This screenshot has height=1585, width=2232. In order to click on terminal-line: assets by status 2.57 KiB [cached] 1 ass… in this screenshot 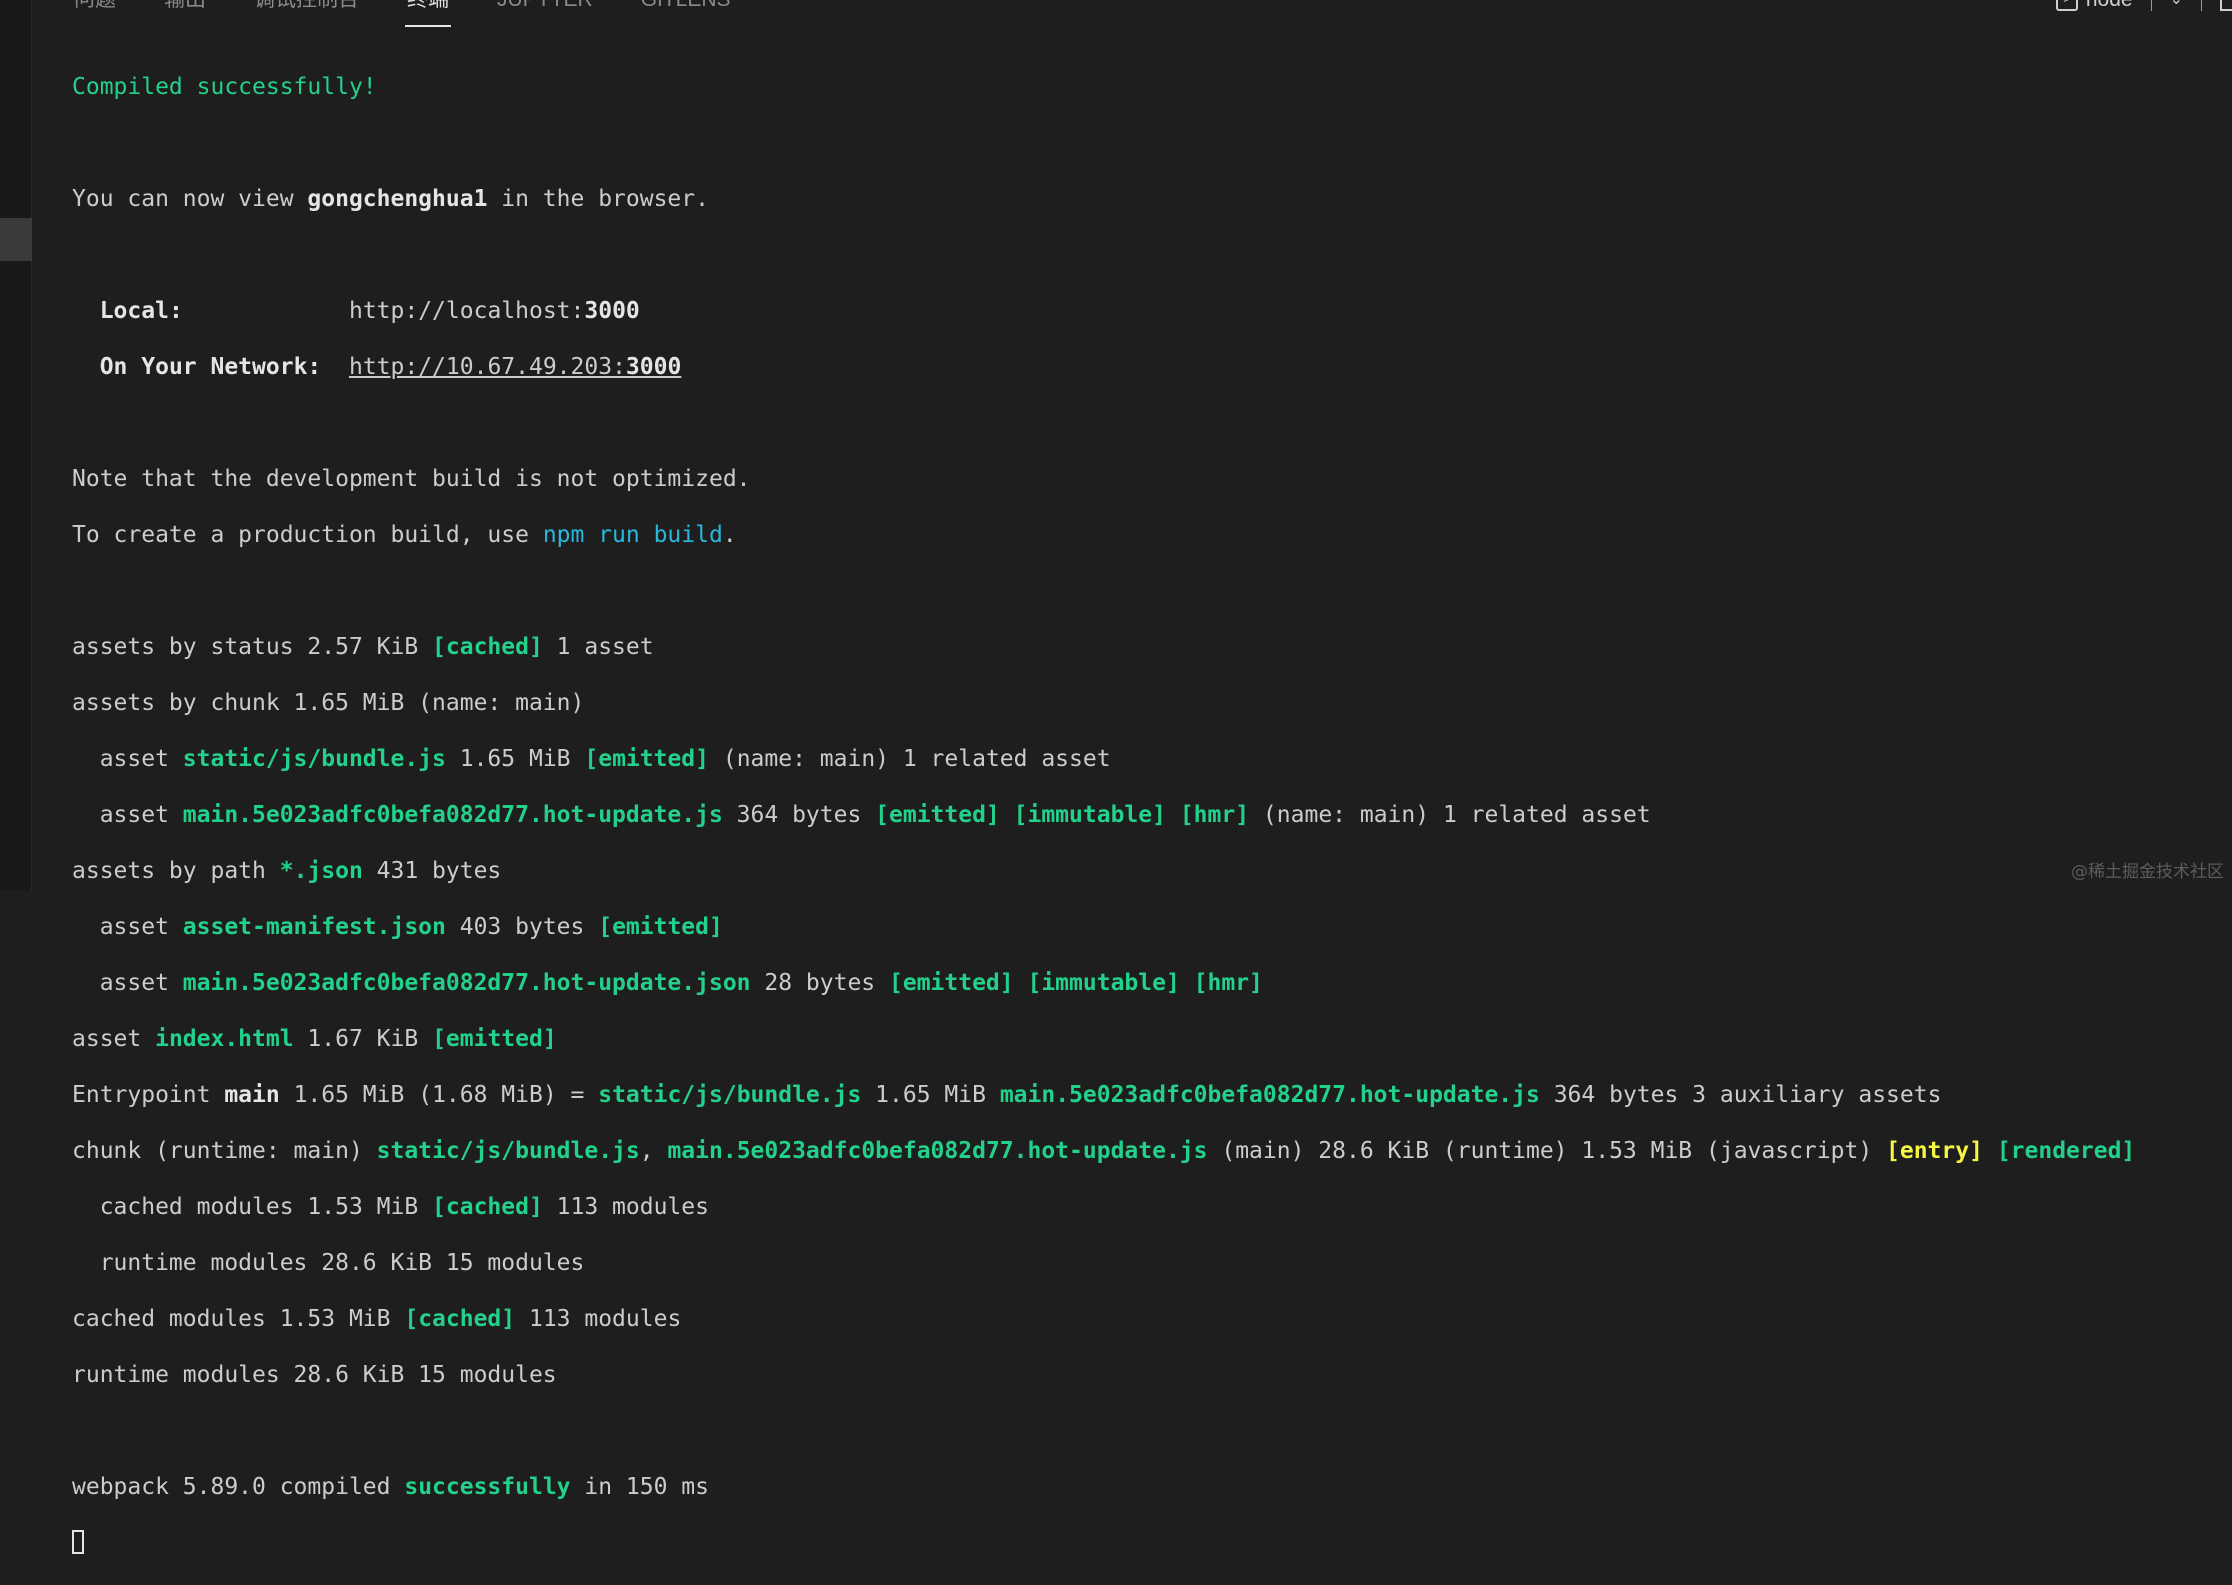, I will do `click(1147, 647)`.